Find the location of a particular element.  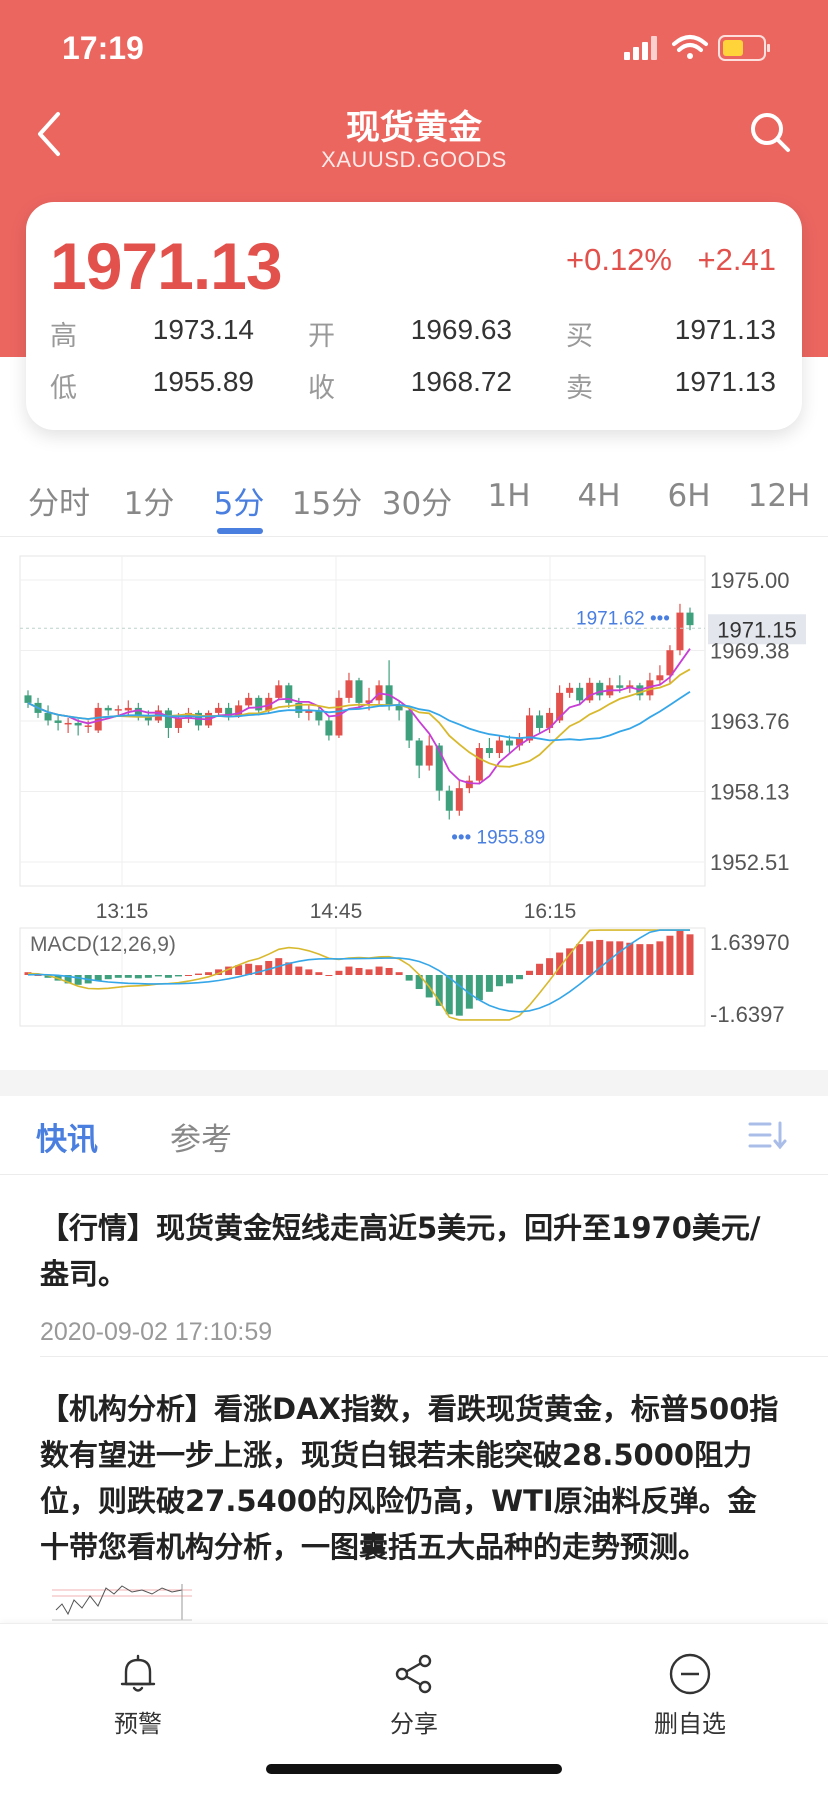

low-label: 低 is located at coordinates (63, 388).